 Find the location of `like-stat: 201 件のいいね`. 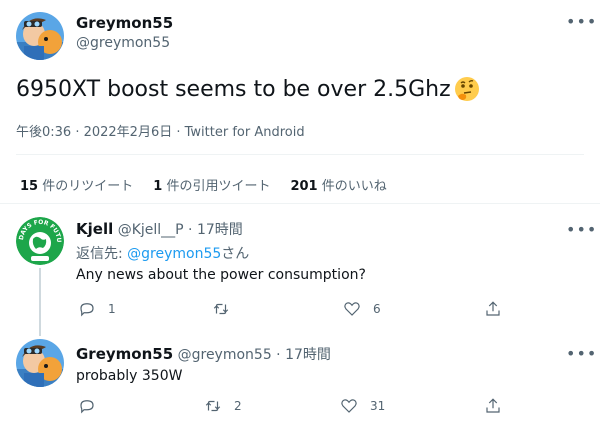

like-stat: 201 件のいいね is located at coordinates (338, 184).